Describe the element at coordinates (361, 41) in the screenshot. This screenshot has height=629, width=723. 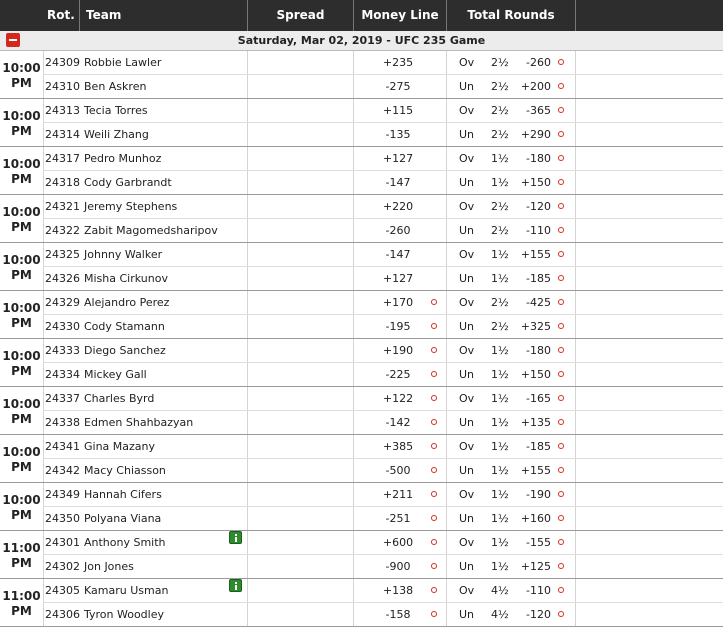
I see `event-date-band: Saturday, Mar 02, 2019 - UFC 235 Game` at that location.